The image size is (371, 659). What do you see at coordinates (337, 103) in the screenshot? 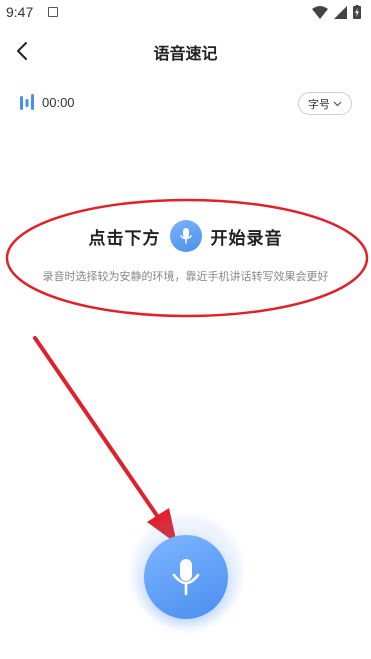
I see `chevron-down-icon` at bounding box center [337, 103].